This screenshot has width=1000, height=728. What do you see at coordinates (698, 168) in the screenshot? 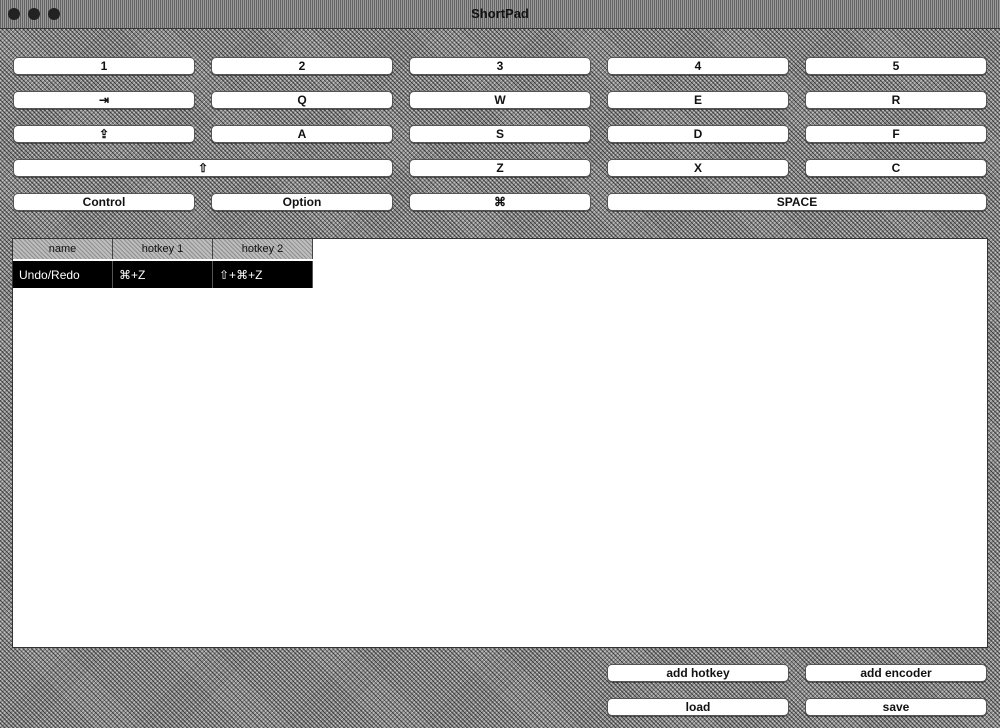
I see `key-x: X` at bounding box center [698, 168].